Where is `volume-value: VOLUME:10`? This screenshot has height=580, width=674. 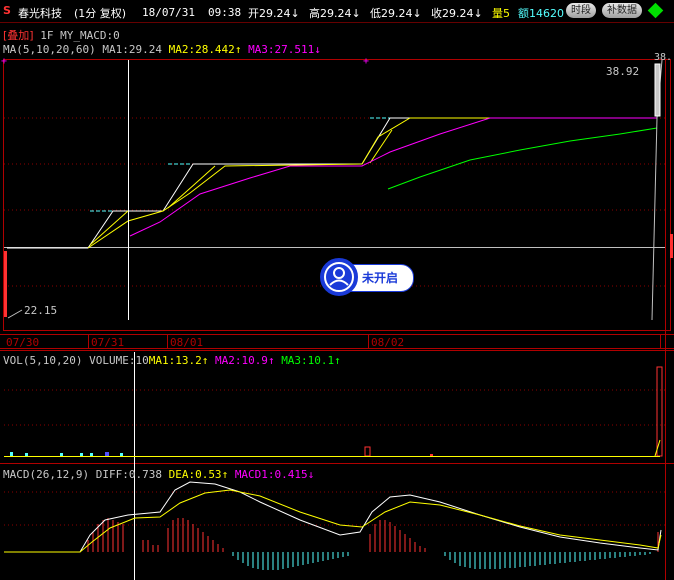 volume-value: VOLUME:10 is located at coordinates (119, 360).